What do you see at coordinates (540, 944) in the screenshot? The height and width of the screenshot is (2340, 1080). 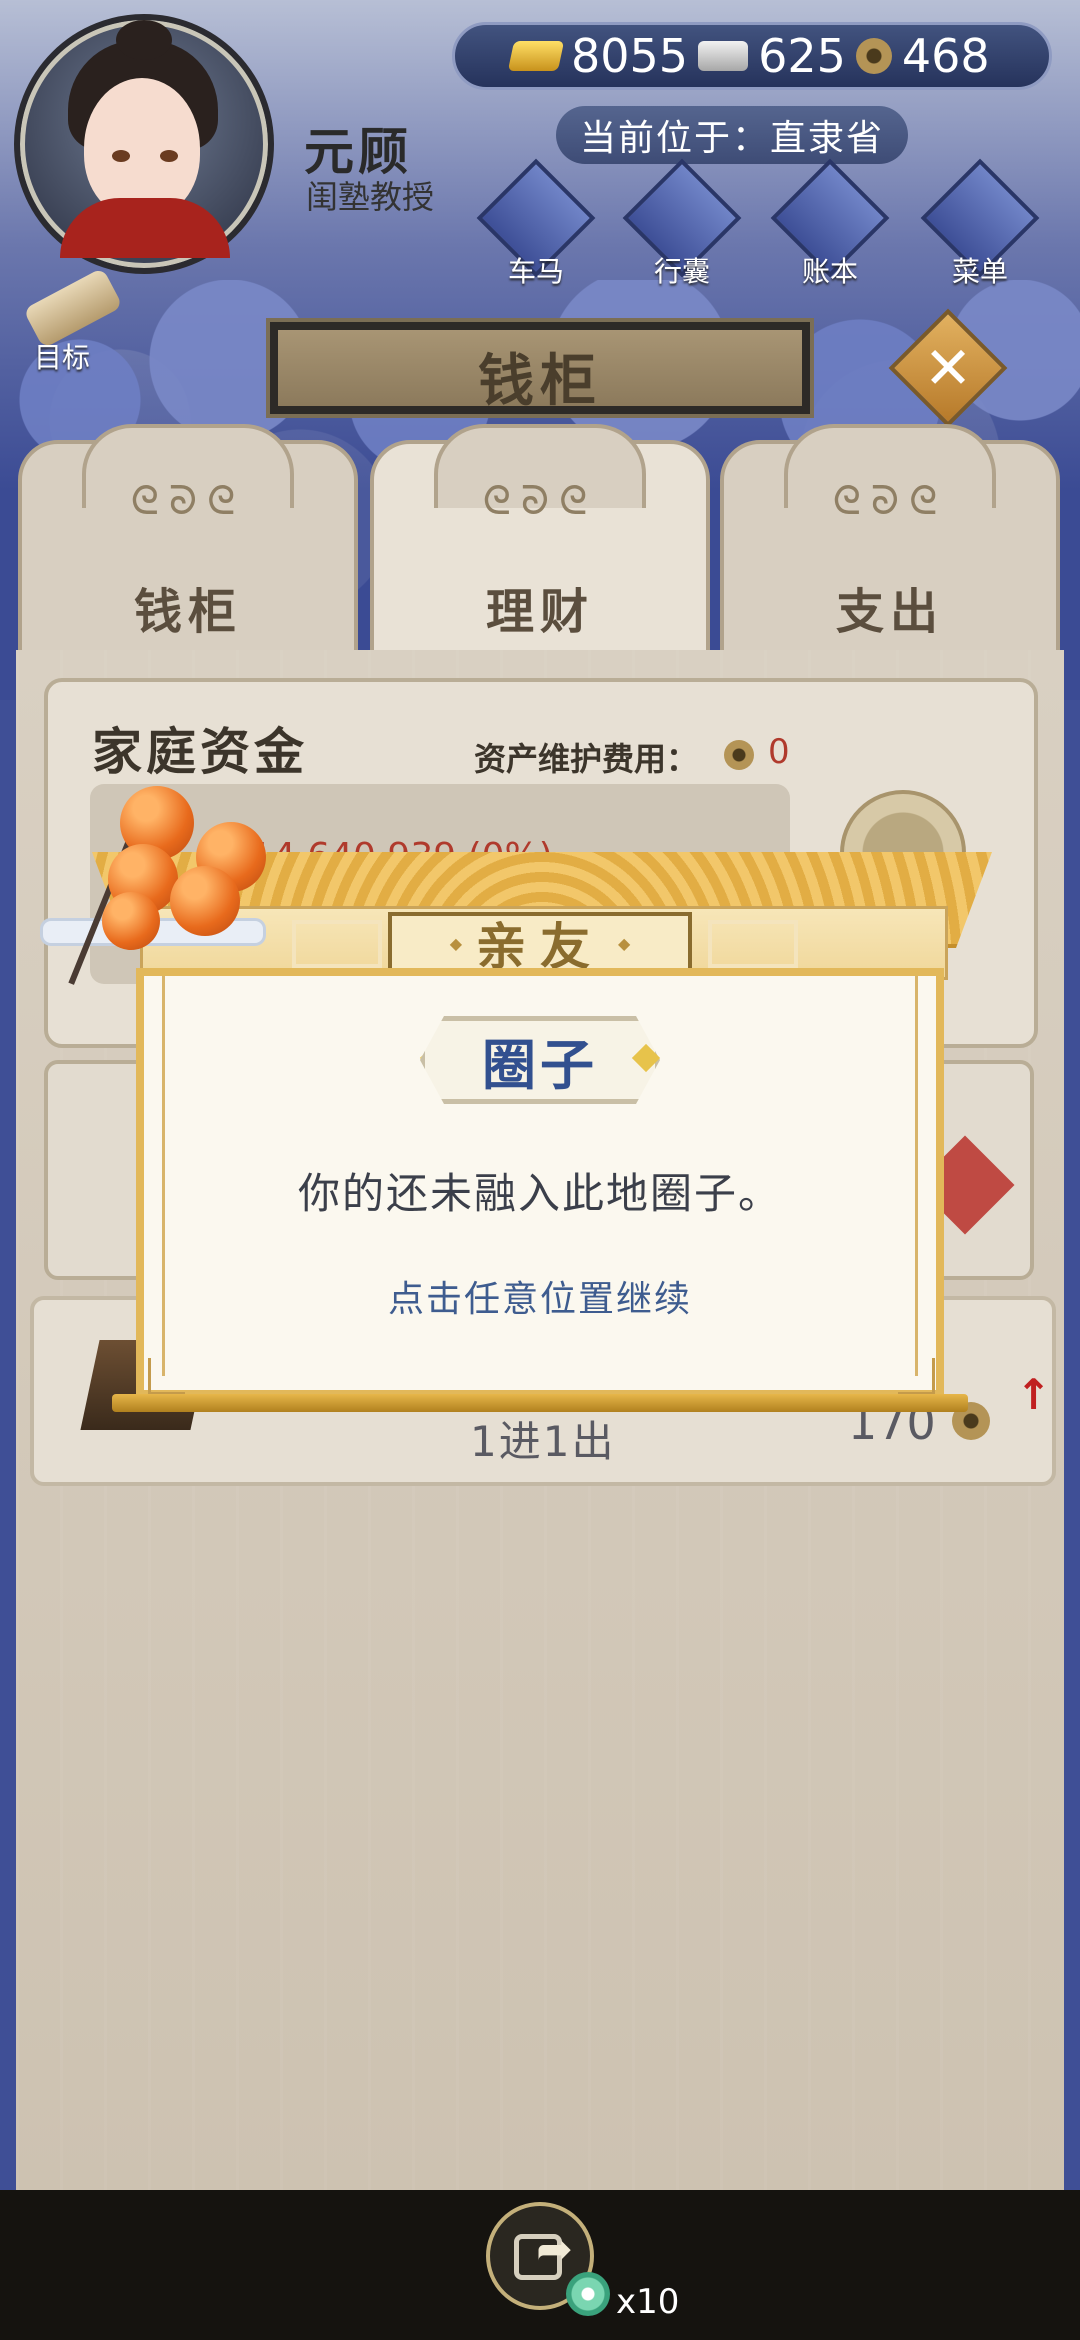 I see `modal-header: 亲友` at bounding box center [540, 944].